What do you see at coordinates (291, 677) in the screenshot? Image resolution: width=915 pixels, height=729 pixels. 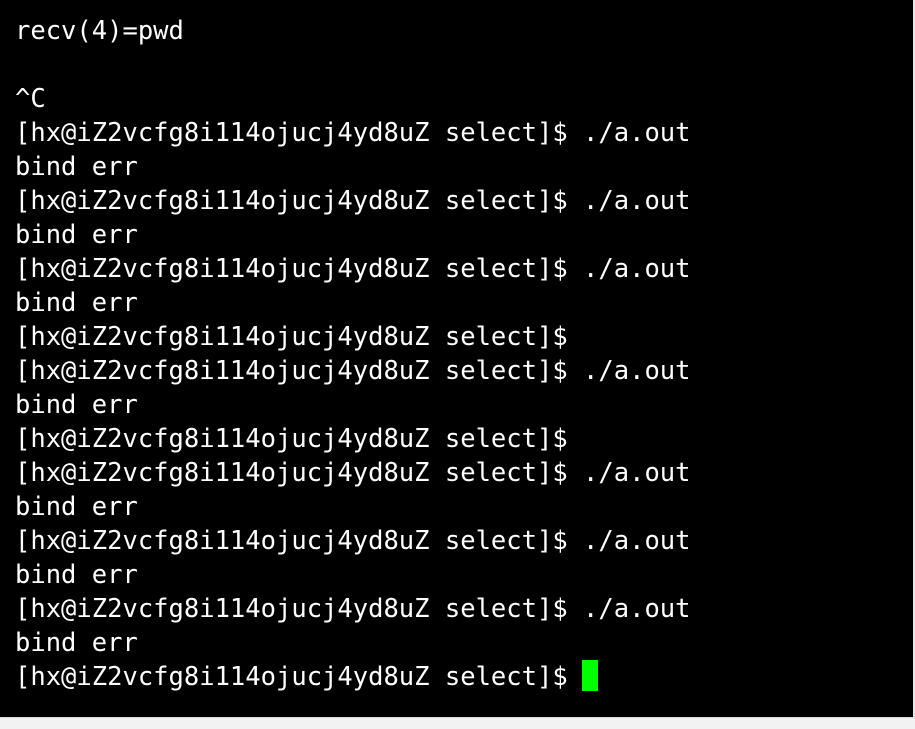 I see `terminal-prompt: [hx@iZ2vcfg8i114ojucj4yd8uZ select]$` at bounding box center [291, 677].